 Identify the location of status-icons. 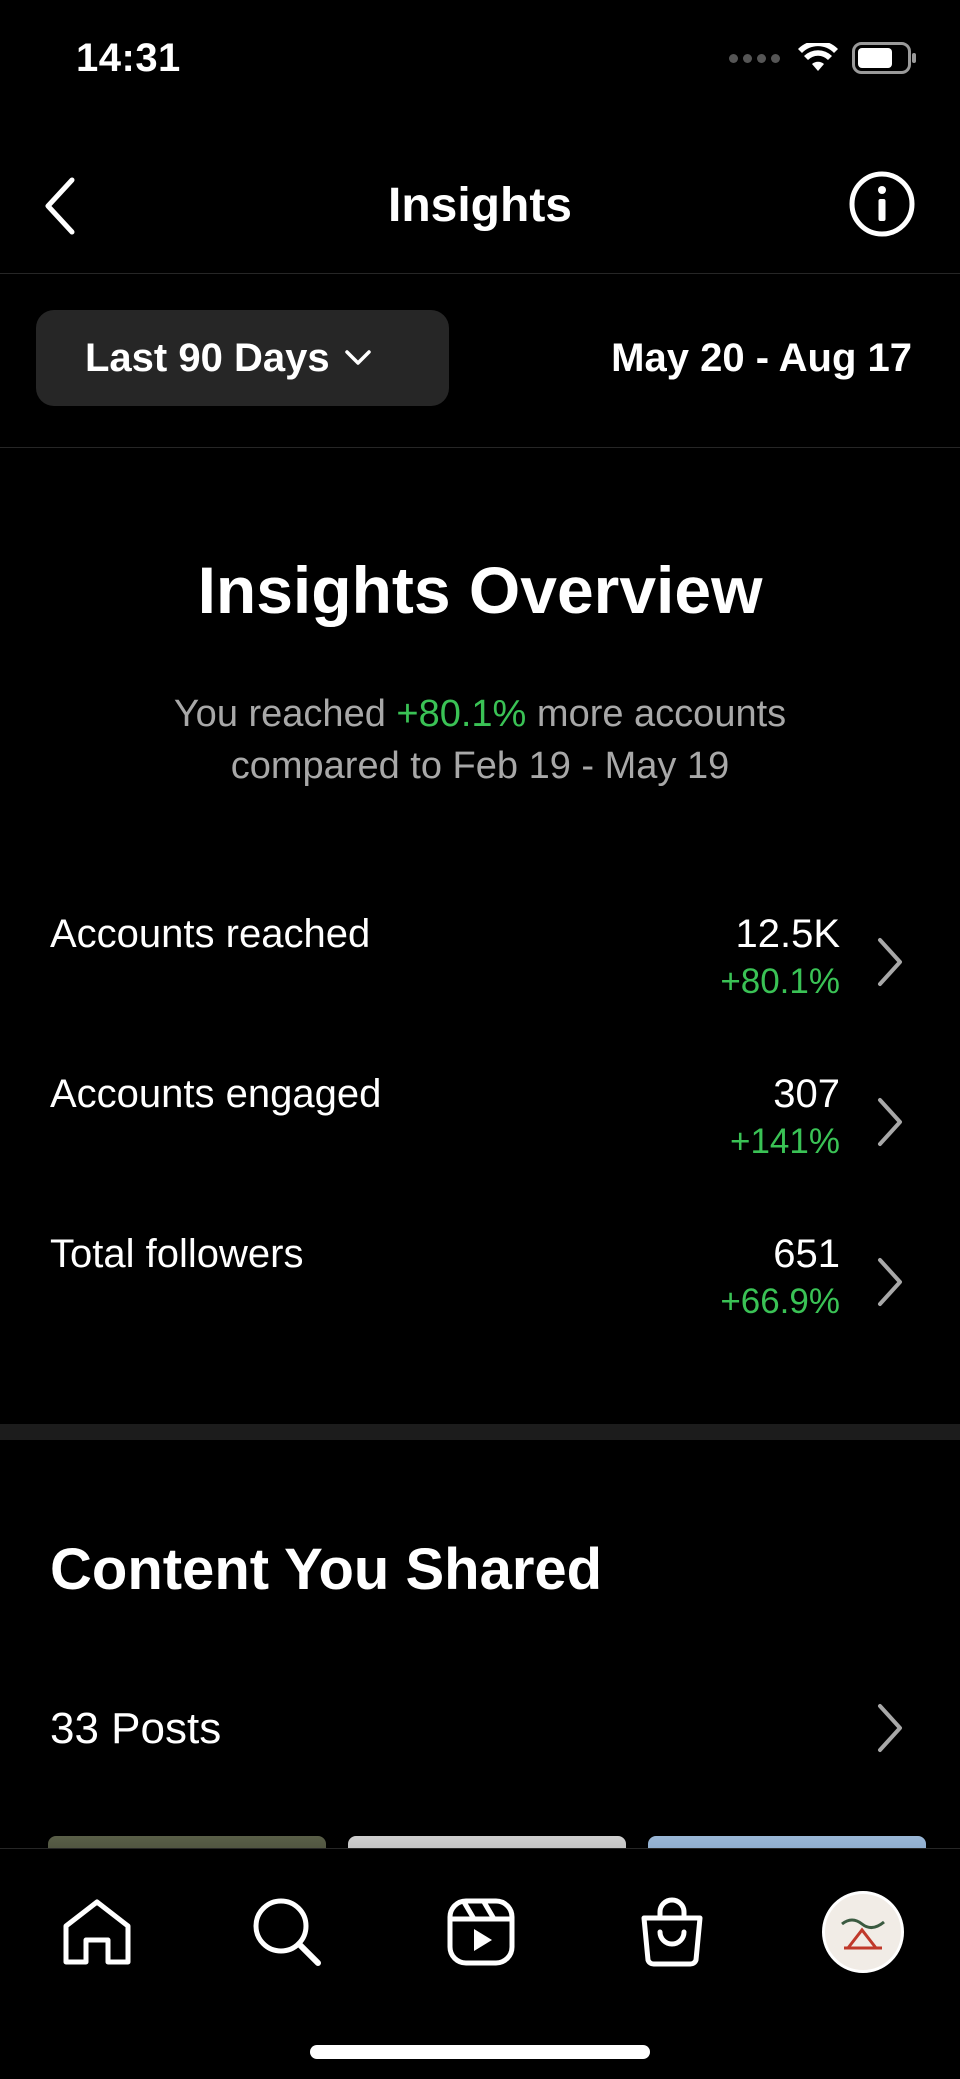
(823, 58).